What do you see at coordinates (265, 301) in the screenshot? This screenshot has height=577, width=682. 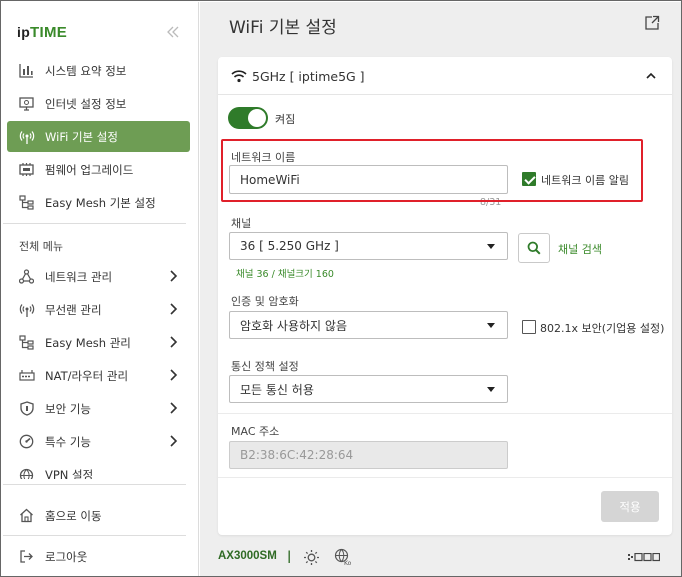 I see `auth-label: 인증 및 암호화` at bounding box center [265, 301].